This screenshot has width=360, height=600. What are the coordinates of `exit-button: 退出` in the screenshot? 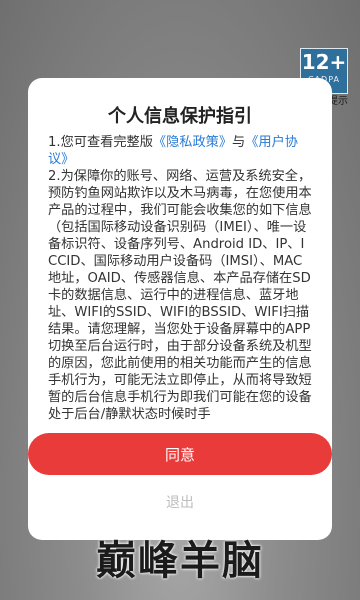 It's located at (180, 502).